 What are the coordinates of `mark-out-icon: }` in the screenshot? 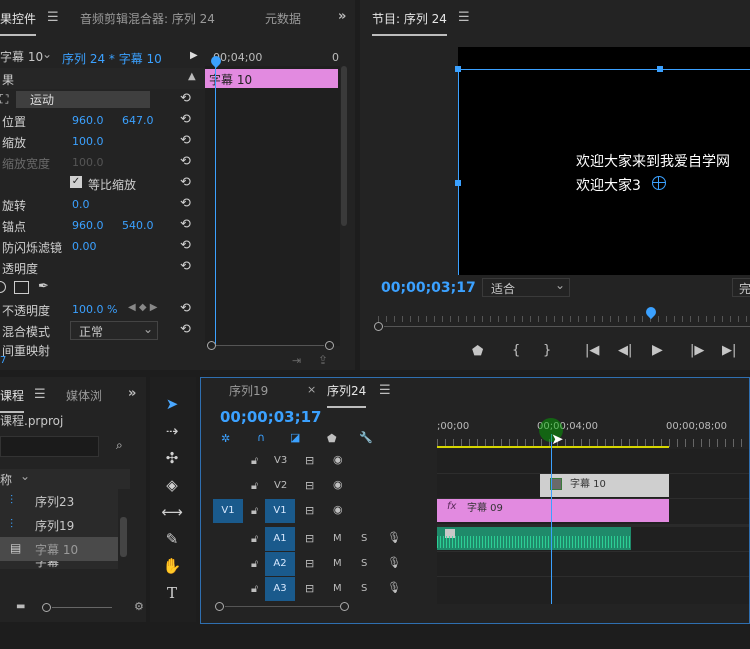 It's located at (547, 350).